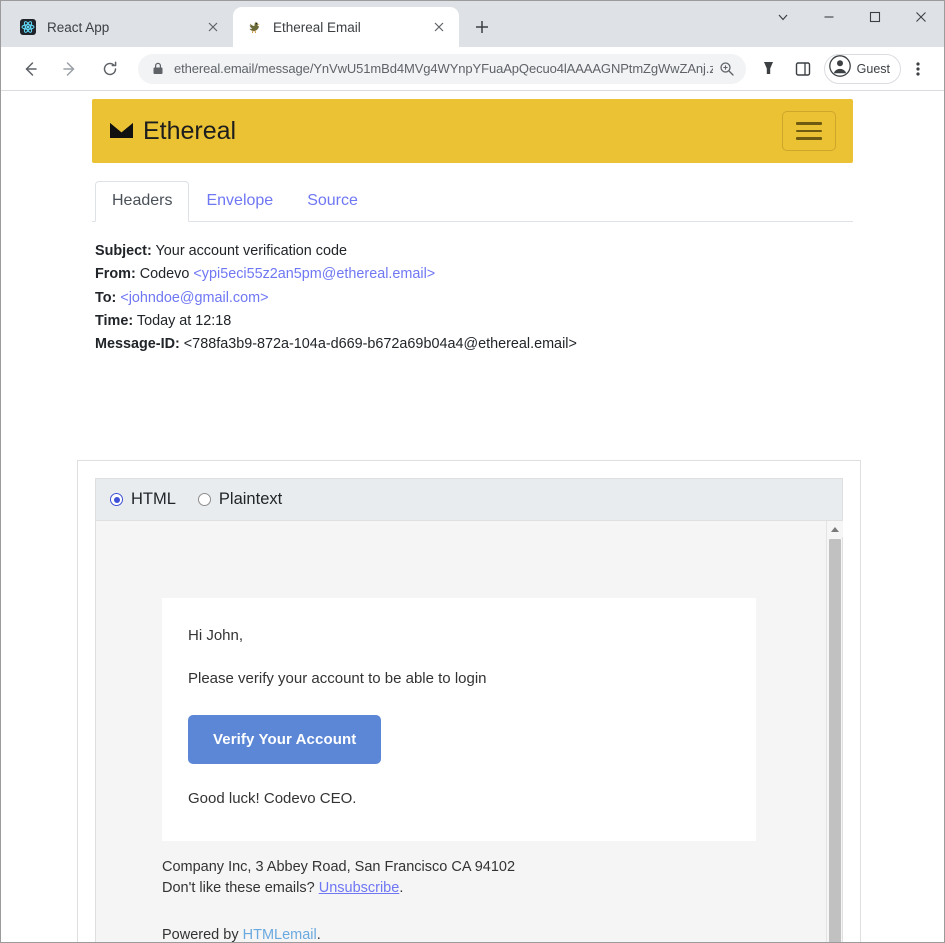 The height and width of the screenshot is (943, 945). Describe the element at coordinates (202, 934) in the screenshot. I see `powered-prefix: Powered by` at that location.